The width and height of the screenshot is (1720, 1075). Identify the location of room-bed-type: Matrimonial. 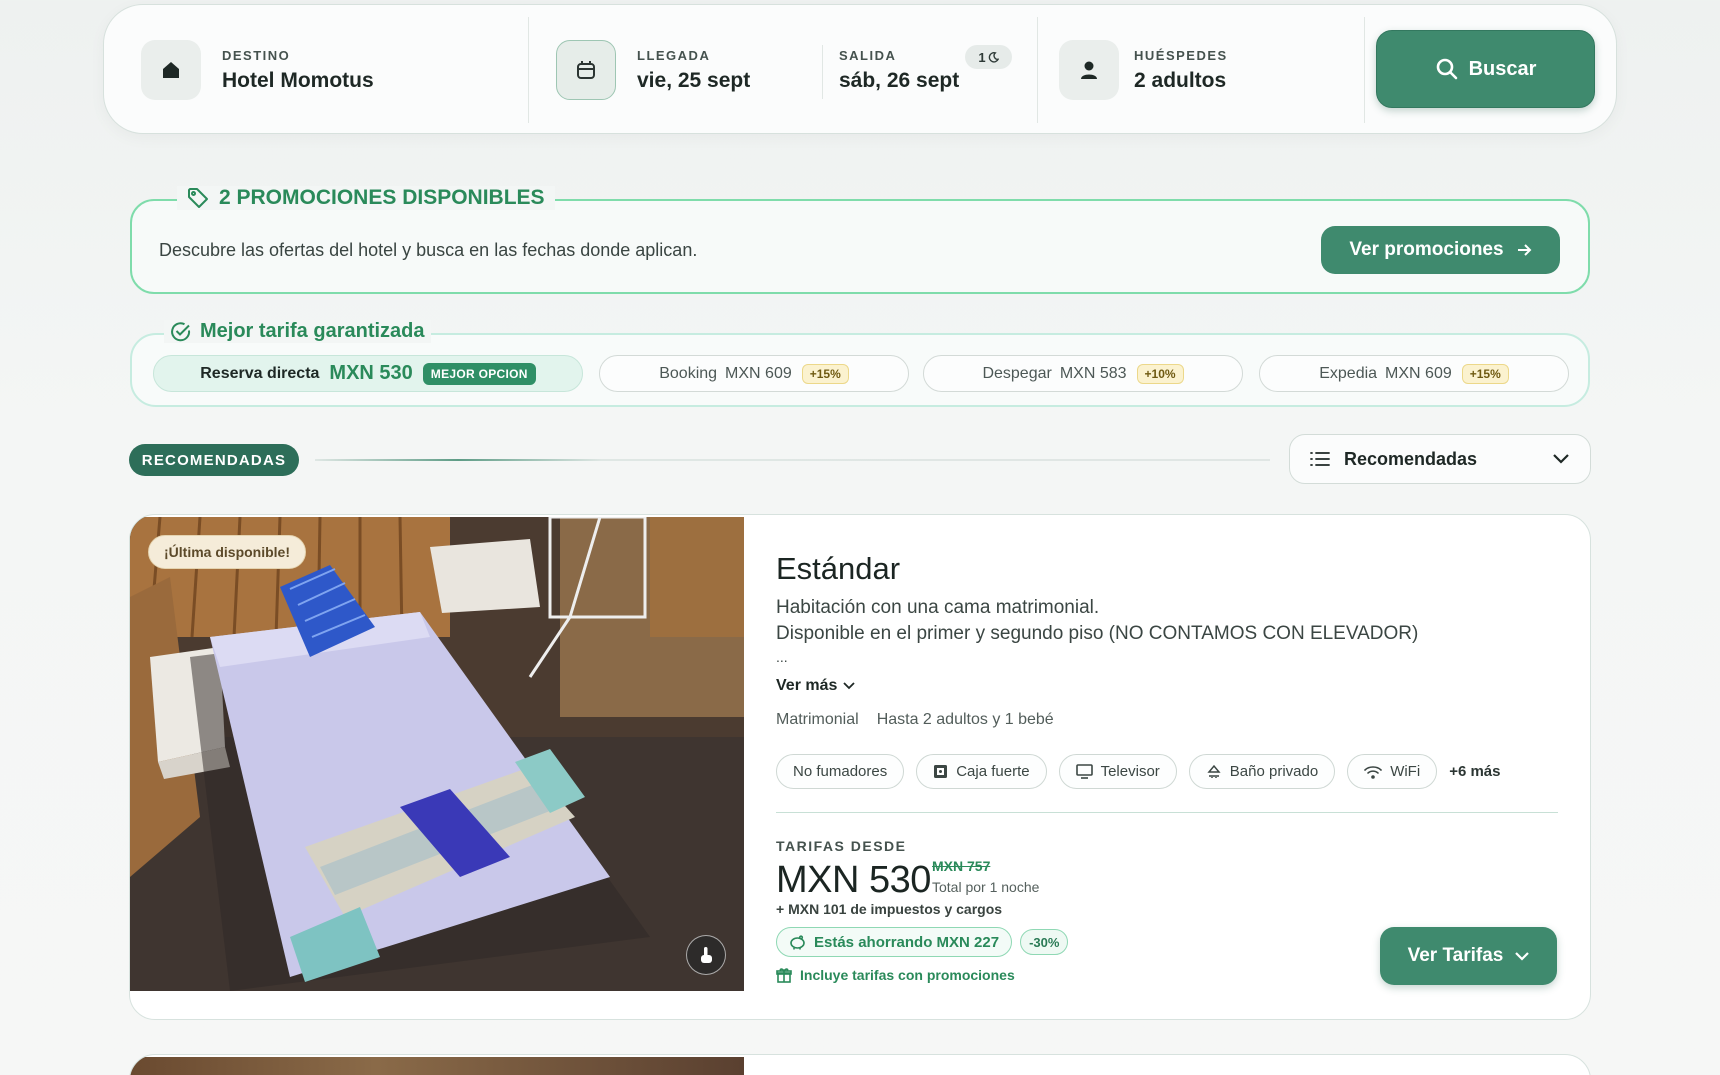
(817, 719).